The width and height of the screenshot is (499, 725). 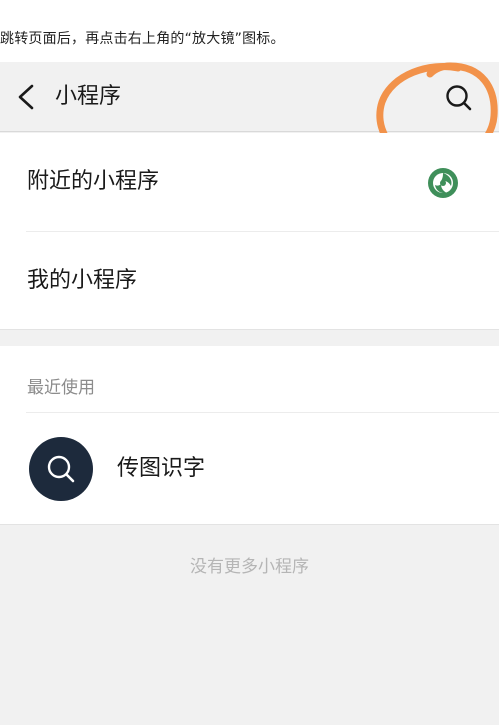 What do you see at coordinates (93, 181) in the screenshot?
I see `nearby-mini-programs-label: 附近的小程序` at bounding box center [93, 181].